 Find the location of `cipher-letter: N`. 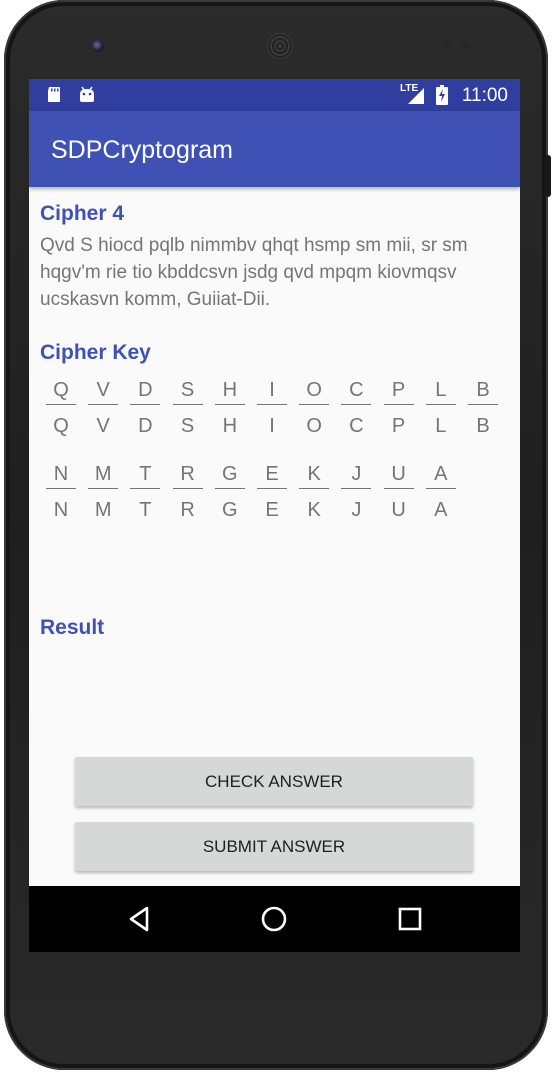

cipher-letter: N is located at coordinates (61, 474).